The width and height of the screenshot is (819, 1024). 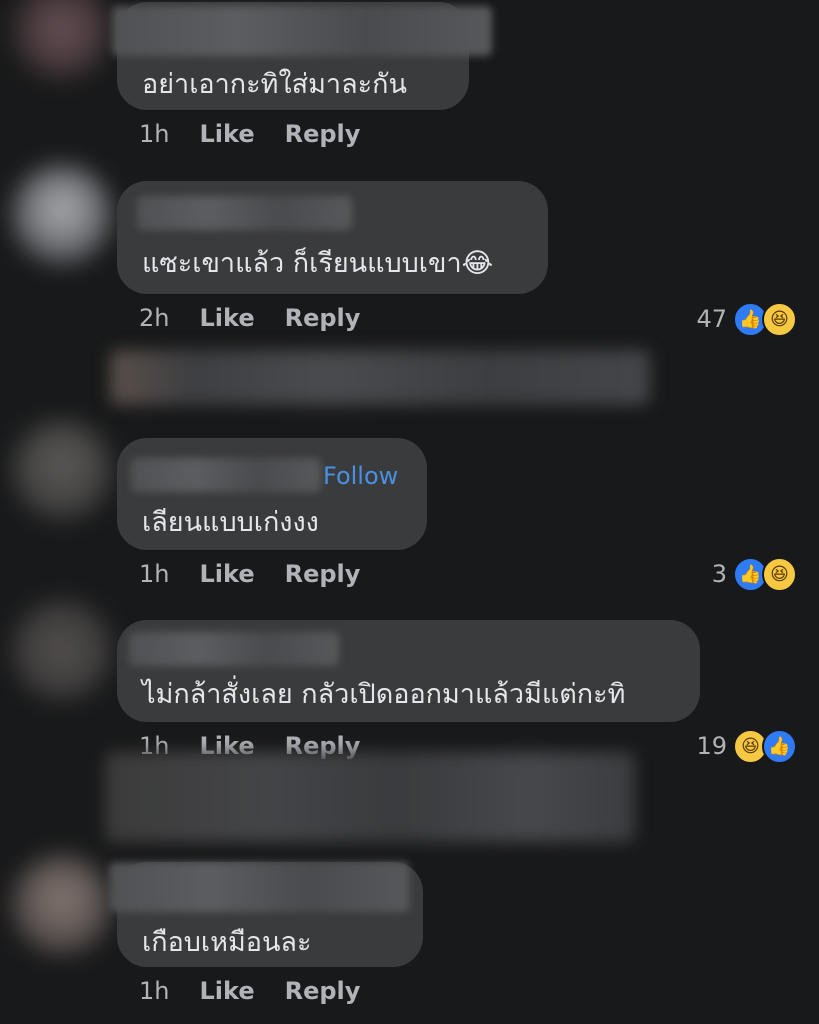 What do you see at coordinates (230, 522) in the screenshot?
I see `comment-text: เลียนแบบเก่งงง` at bounding box center [230, 522].